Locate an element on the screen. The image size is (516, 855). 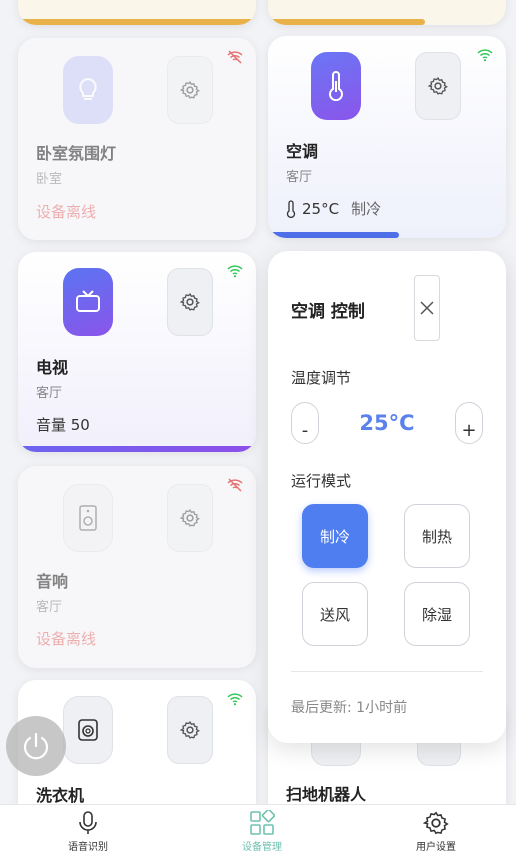
power-icon is located at coordinates (36, 746).